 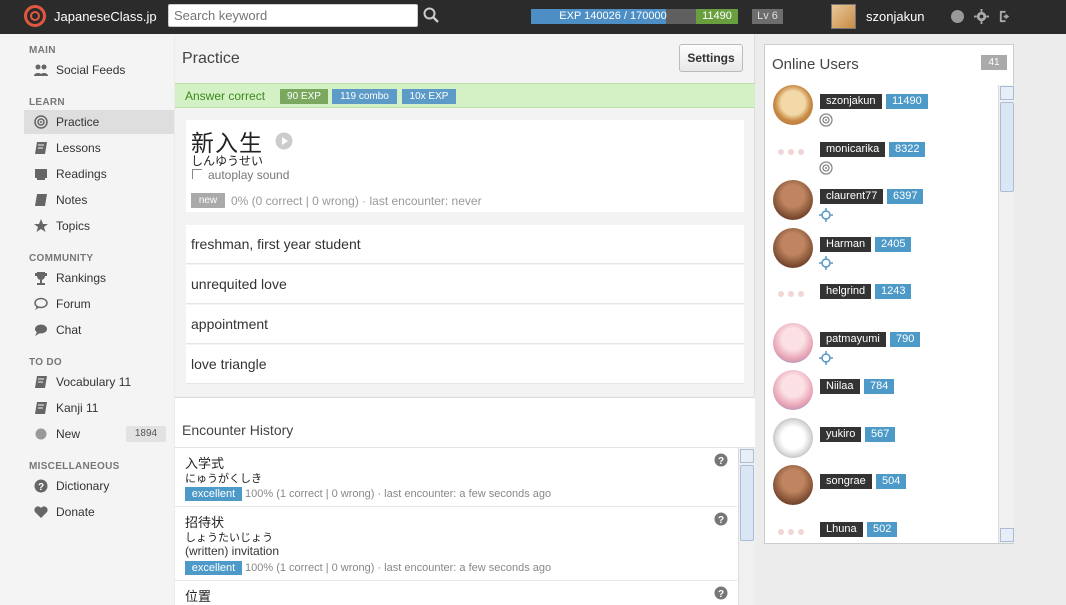 What do you see at coordinates (35, 16) in the screenshot?
I see `logo-icon` at bounding box center [35, 16].